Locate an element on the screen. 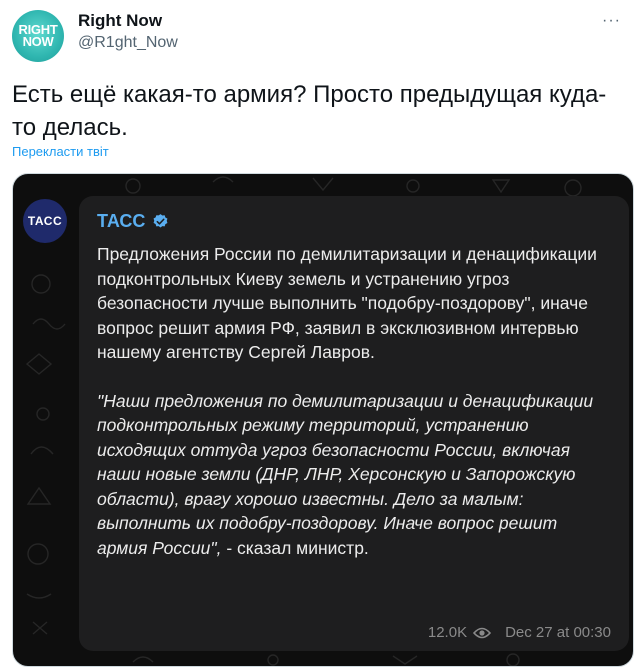 Image resolution: width=637 pixels, height=672 pixels. channel-row: ТАСС is located at coordinates (354, 221).